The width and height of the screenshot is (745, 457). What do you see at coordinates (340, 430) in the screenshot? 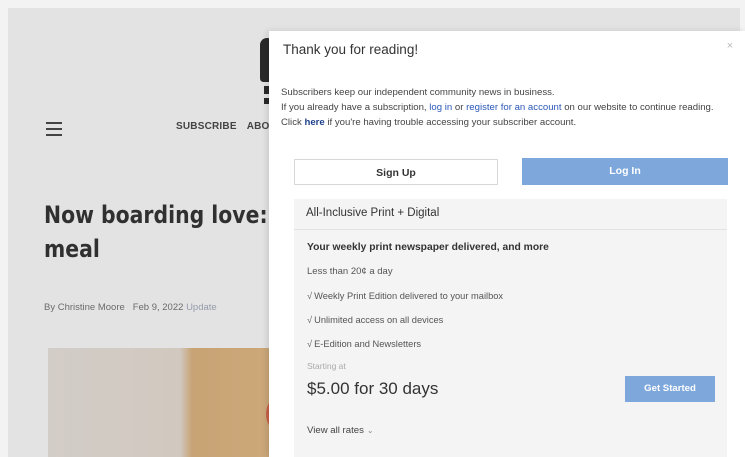
I see `view-all-rates-link: View all rates ⌄` at bounding box center [340, 430].